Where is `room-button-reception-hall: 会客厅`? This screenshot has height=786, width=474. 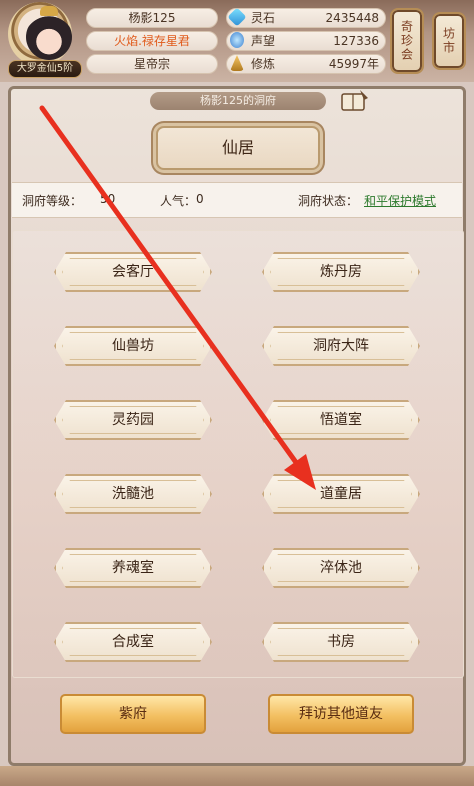
room-button-reception-hall: 会客厅 is located at coordinates (133, 272).